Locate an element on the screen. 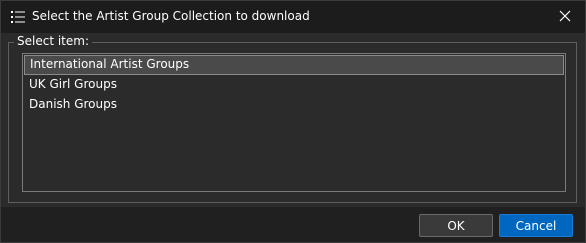  list-item: UK Girl Groups is located at coordinates (294, 85).